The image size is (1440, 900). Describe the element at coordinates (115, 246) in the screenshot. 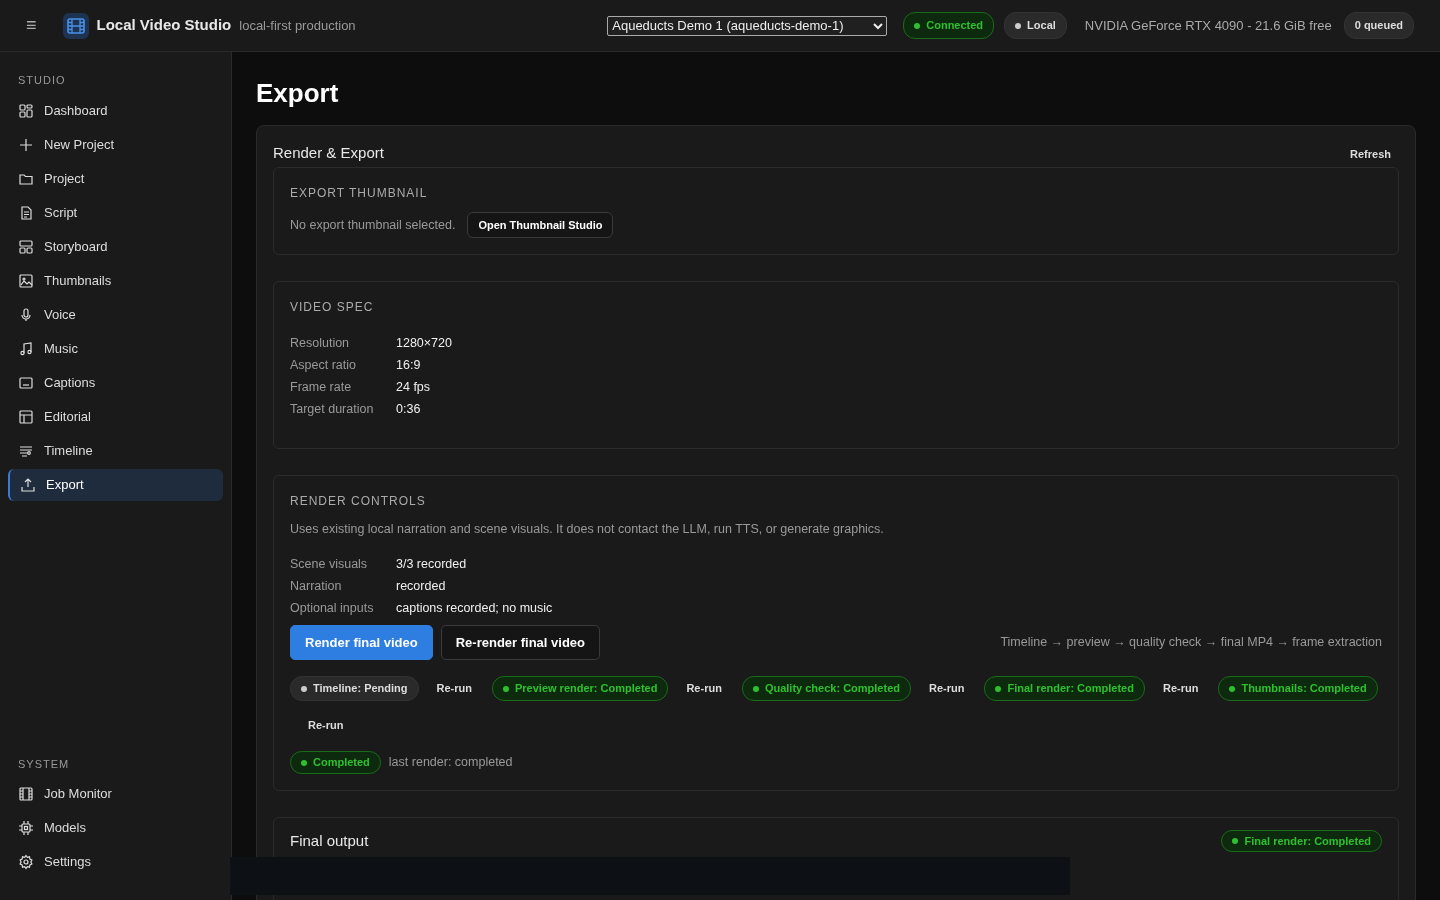

I see `nav-item: Storyboard` at that location.